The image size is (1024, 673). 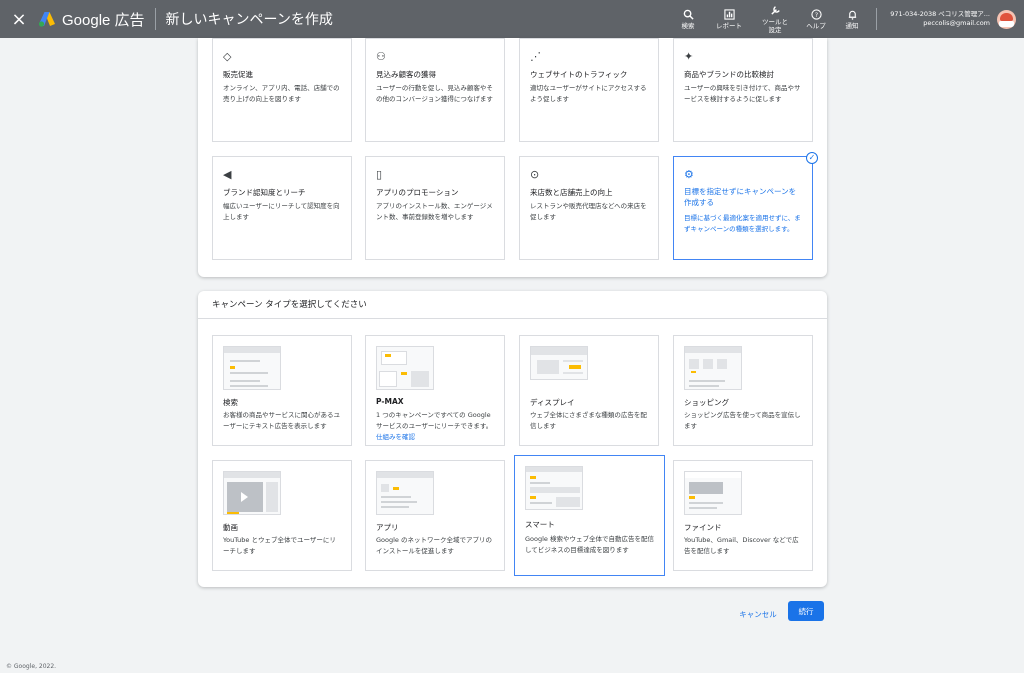 I want to click on help-label: ヘルプ, so click(x=816, y=25).